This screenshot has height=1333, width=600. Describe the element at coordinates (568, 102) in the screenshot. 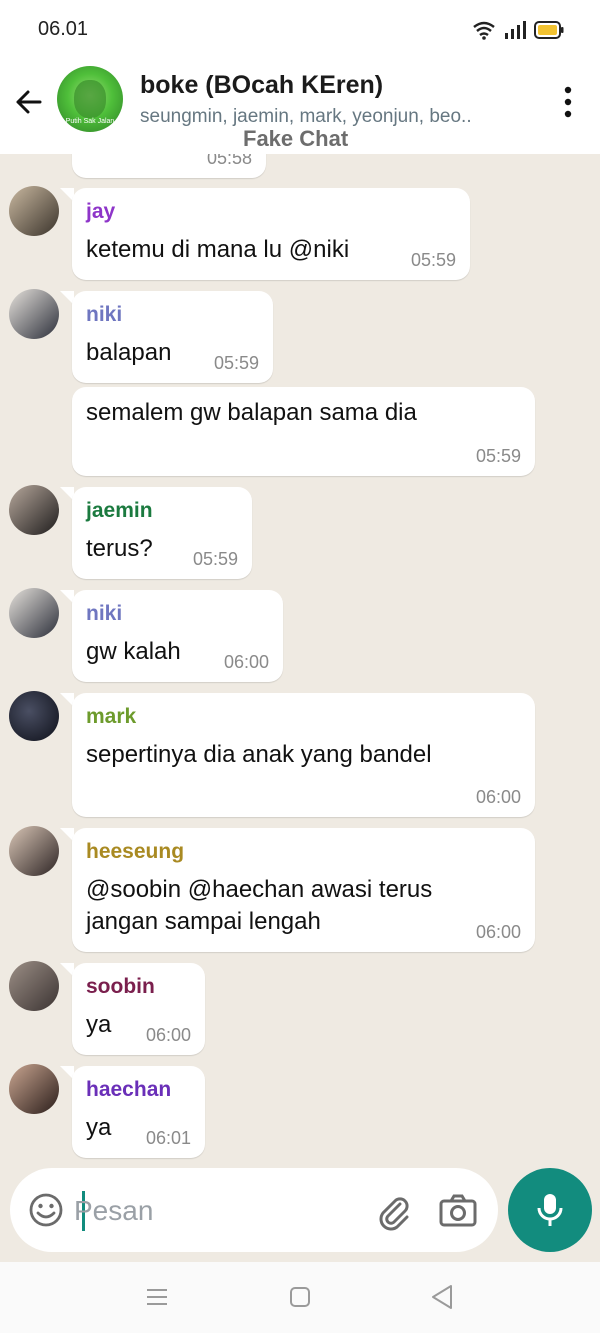

I see `more-options-icon` at that location.